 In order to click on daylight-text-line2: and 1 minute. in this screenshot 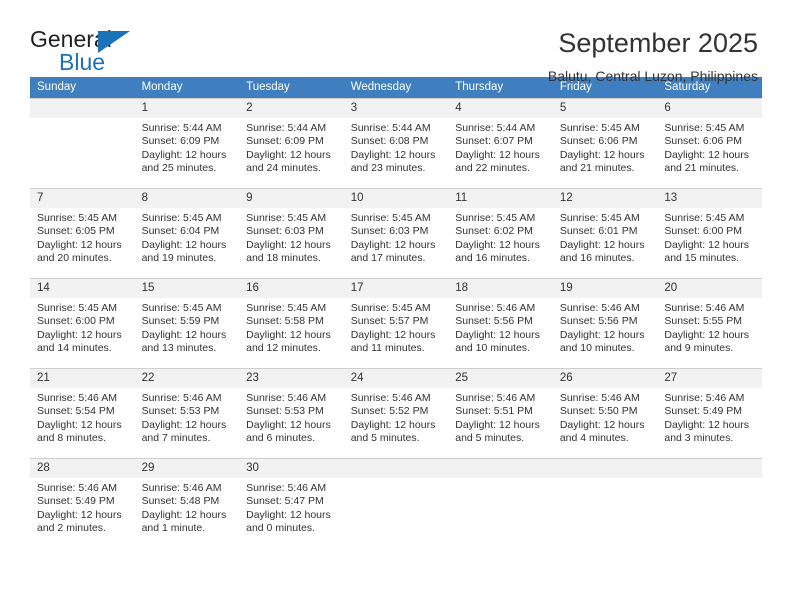, I will do `click(173, 528)`.